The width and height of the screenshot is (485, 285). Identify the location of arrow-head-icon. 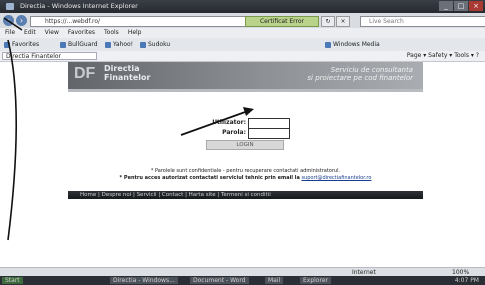
(248, 111).